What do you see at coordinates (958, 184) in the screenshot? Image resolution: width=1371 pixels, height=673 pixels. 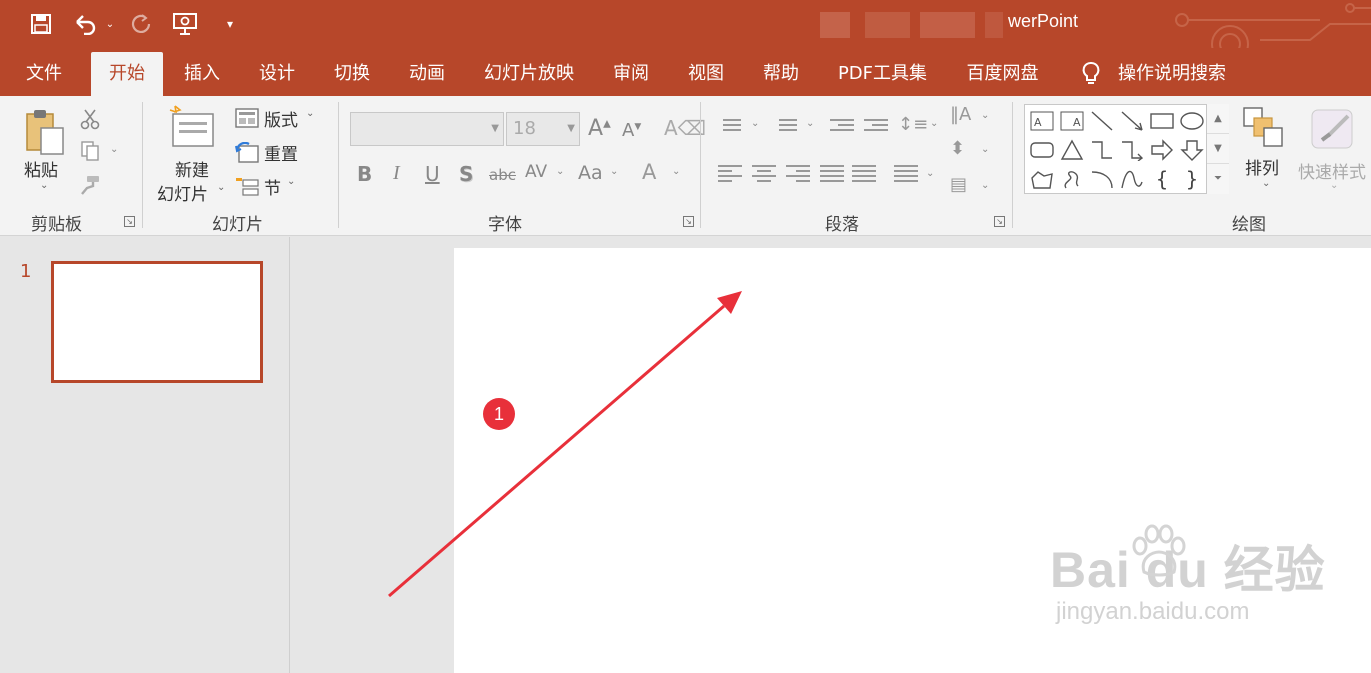 I see `convert-smartart-icon: ▤` at bounding box center [958, 184].